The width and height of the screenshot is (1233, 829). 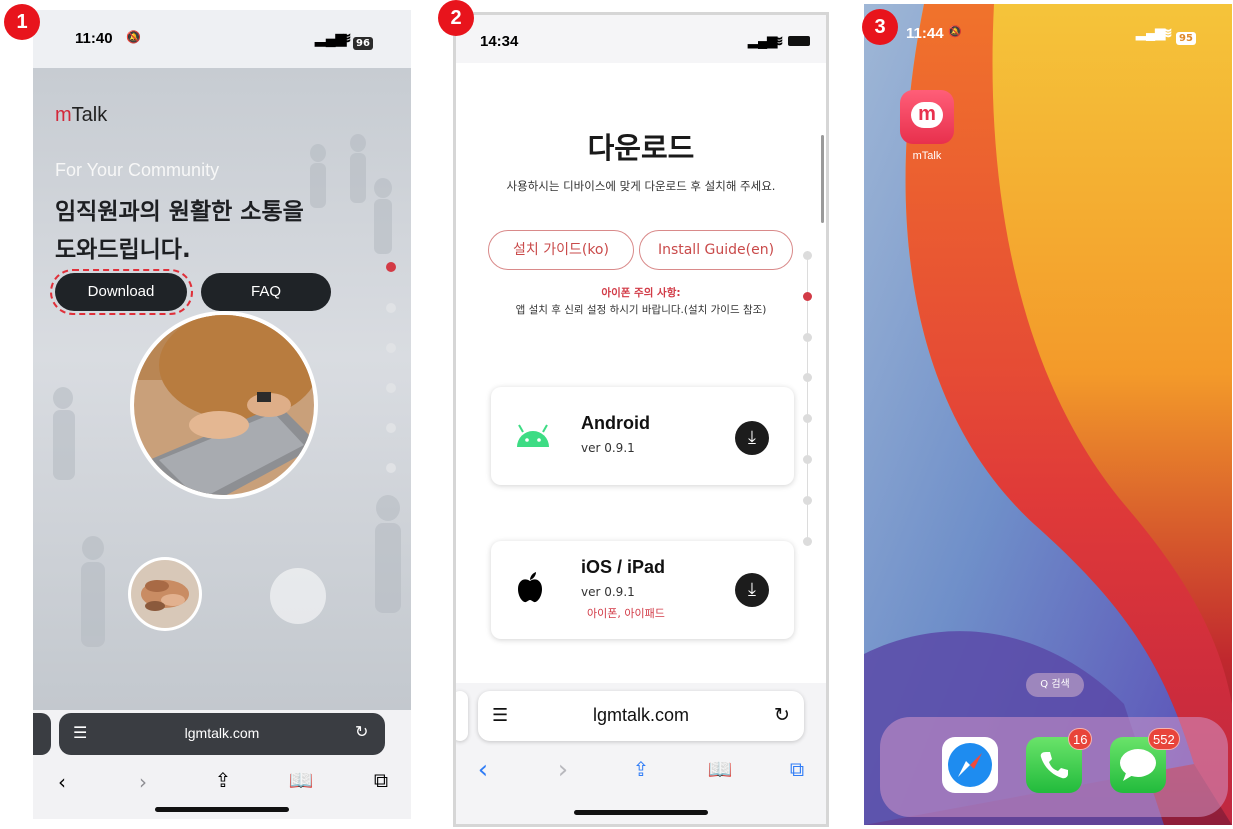 What do you see at coordinates (456, 18) in the screenshot?
I see `step-marker-2: 2` at bounding box center [456, 18].